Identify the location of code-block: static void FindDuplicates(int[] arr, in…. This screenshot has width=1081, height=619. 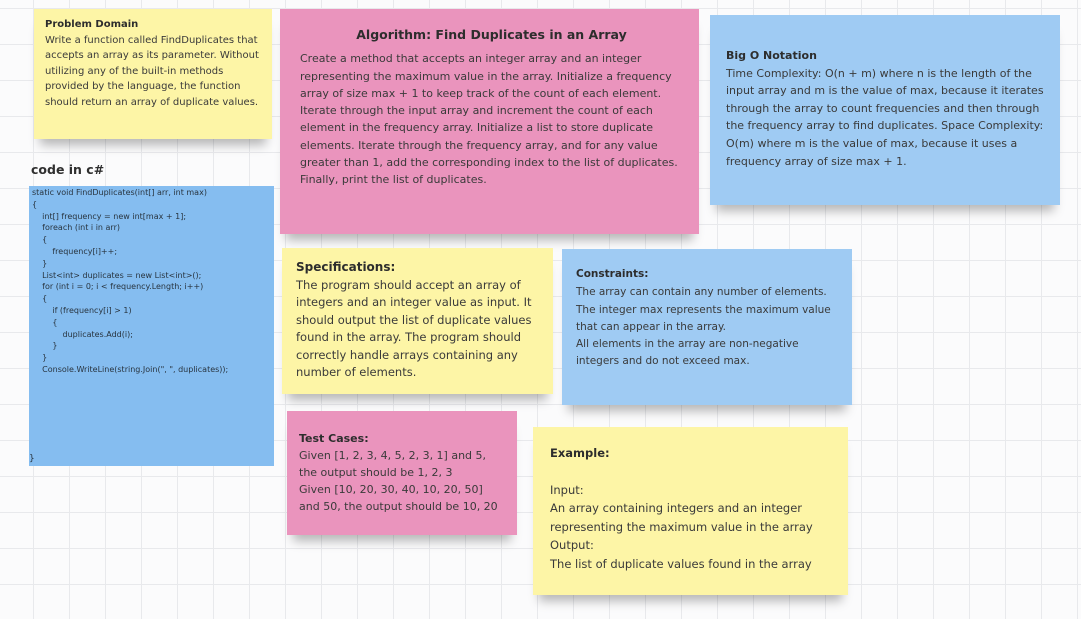
(151, 326).